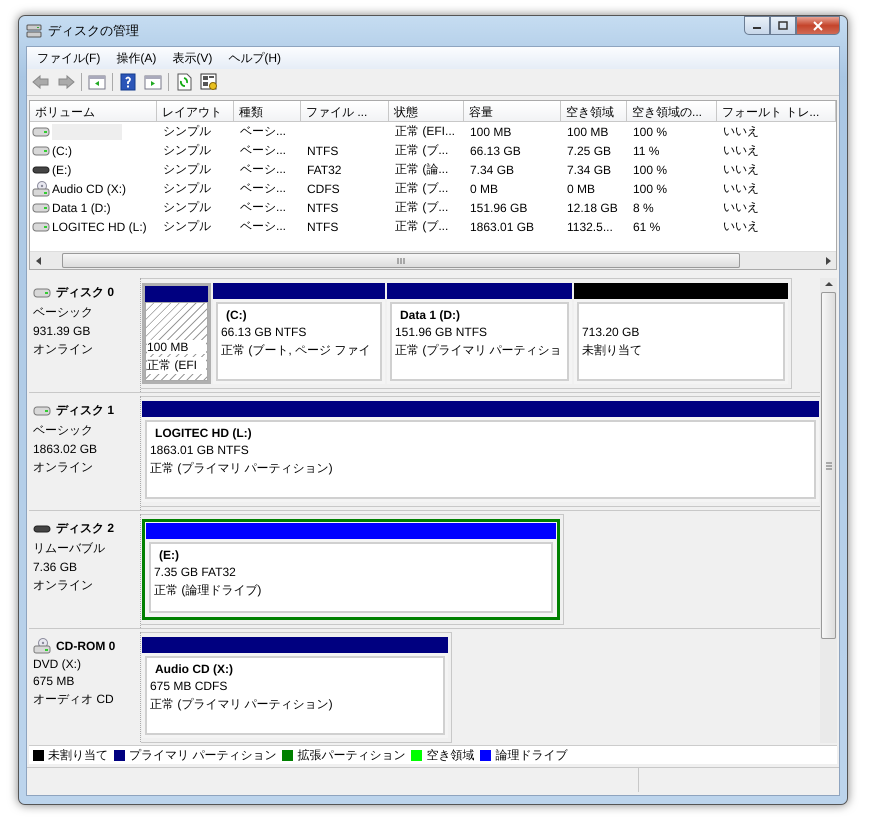  What do you see at coordinates (195, 572) in the screenshot?
I see `partition-size: 7.35 GB FAT32` at bounding box center [195, 572].